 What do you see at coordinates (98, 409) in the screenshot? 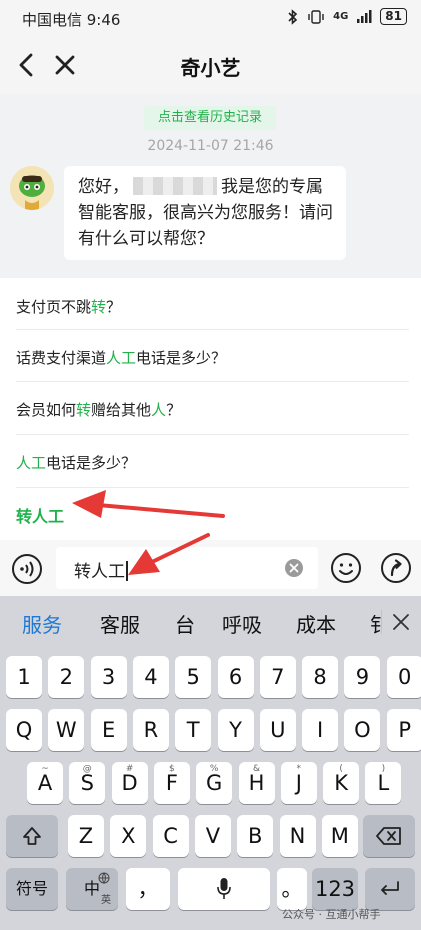
I see `suggestion-item: 会员如何转赠给其他人？` at bounding box center [98, 409].